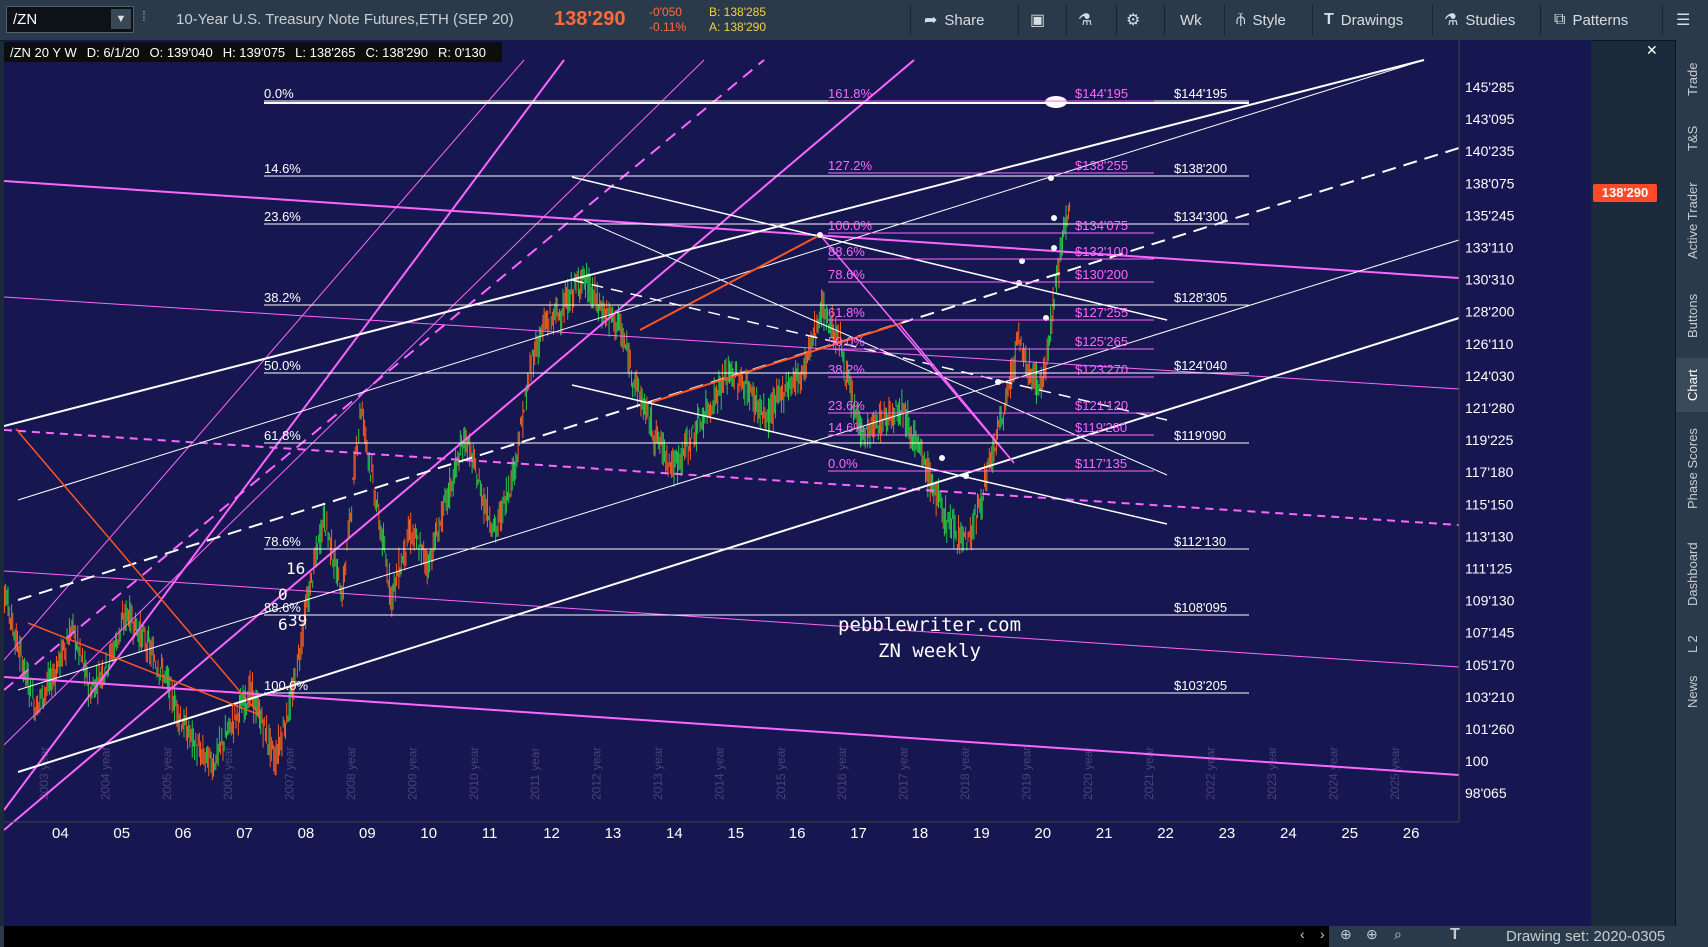  Describe the element at coordinates (1349, 833) in the screenshot. I see `time-tick-label: 25` at that location.